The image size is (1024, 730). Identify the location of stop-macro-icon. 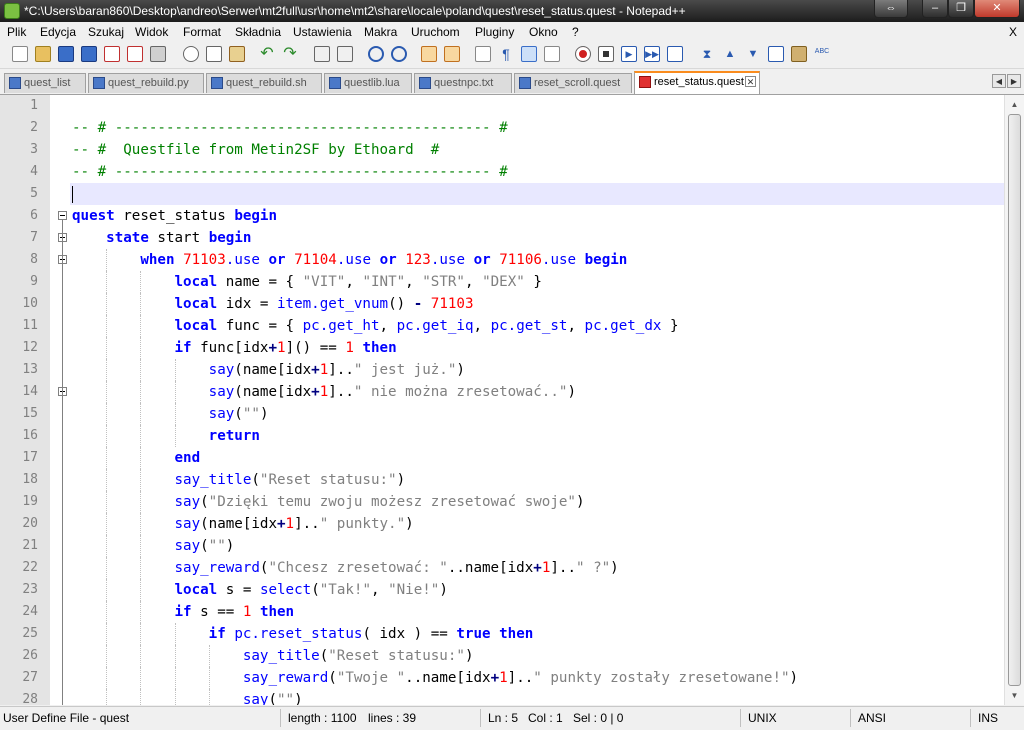
(606, 54).